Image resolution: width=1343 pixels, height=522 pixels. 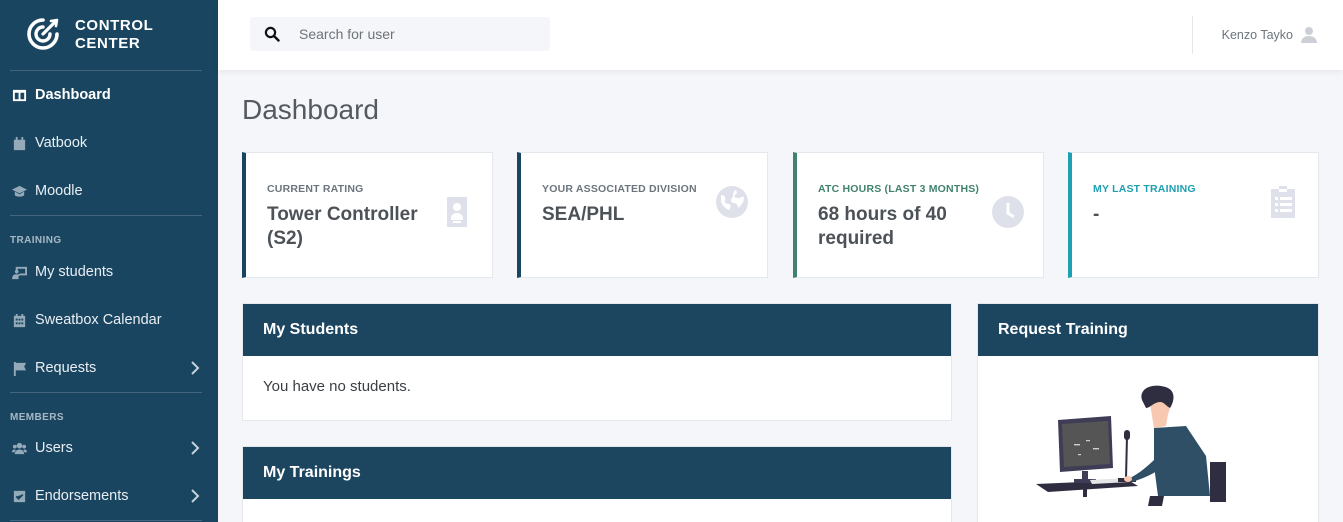 What do you see at coordinates (337, 386) in the screenshot?
I see `panel-message: You have no students.` at bounding box center [337, 386].